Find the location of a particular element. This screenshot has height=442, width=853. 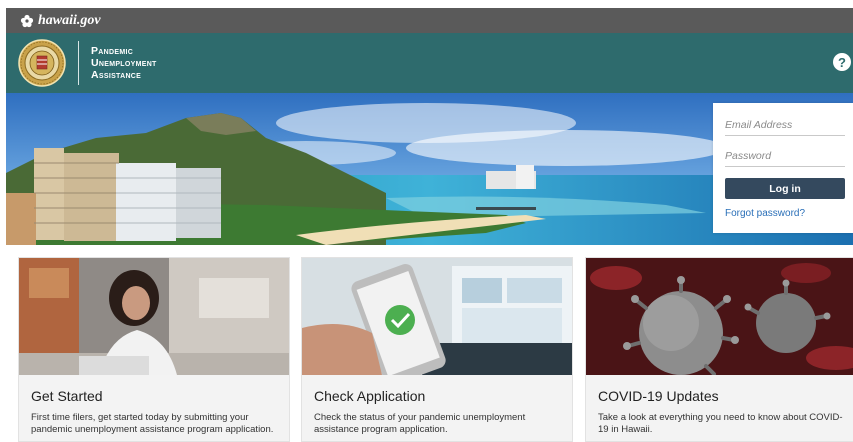

gov-site-name: hawaii.gov is located at coordinates (69, 20).